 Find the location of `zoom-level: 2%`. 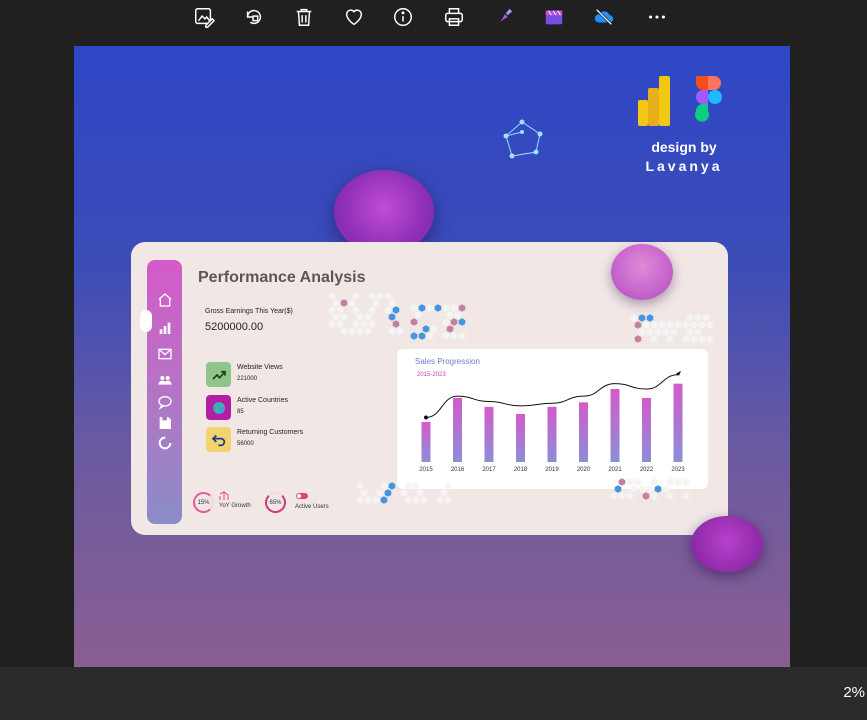

zoom-level: 2% is located at coordinates (854, 692).